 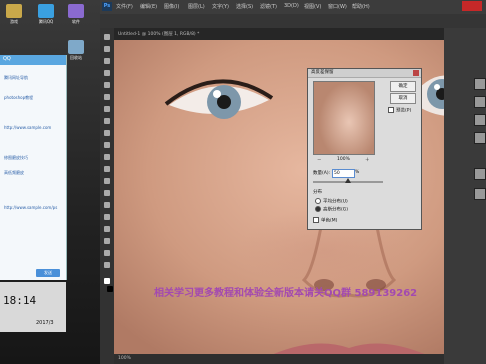 What do you see at coordinates (364, 73) in the screenshot?
I see `dialog-title: 高反差保留` at bounding box center [364, 73].